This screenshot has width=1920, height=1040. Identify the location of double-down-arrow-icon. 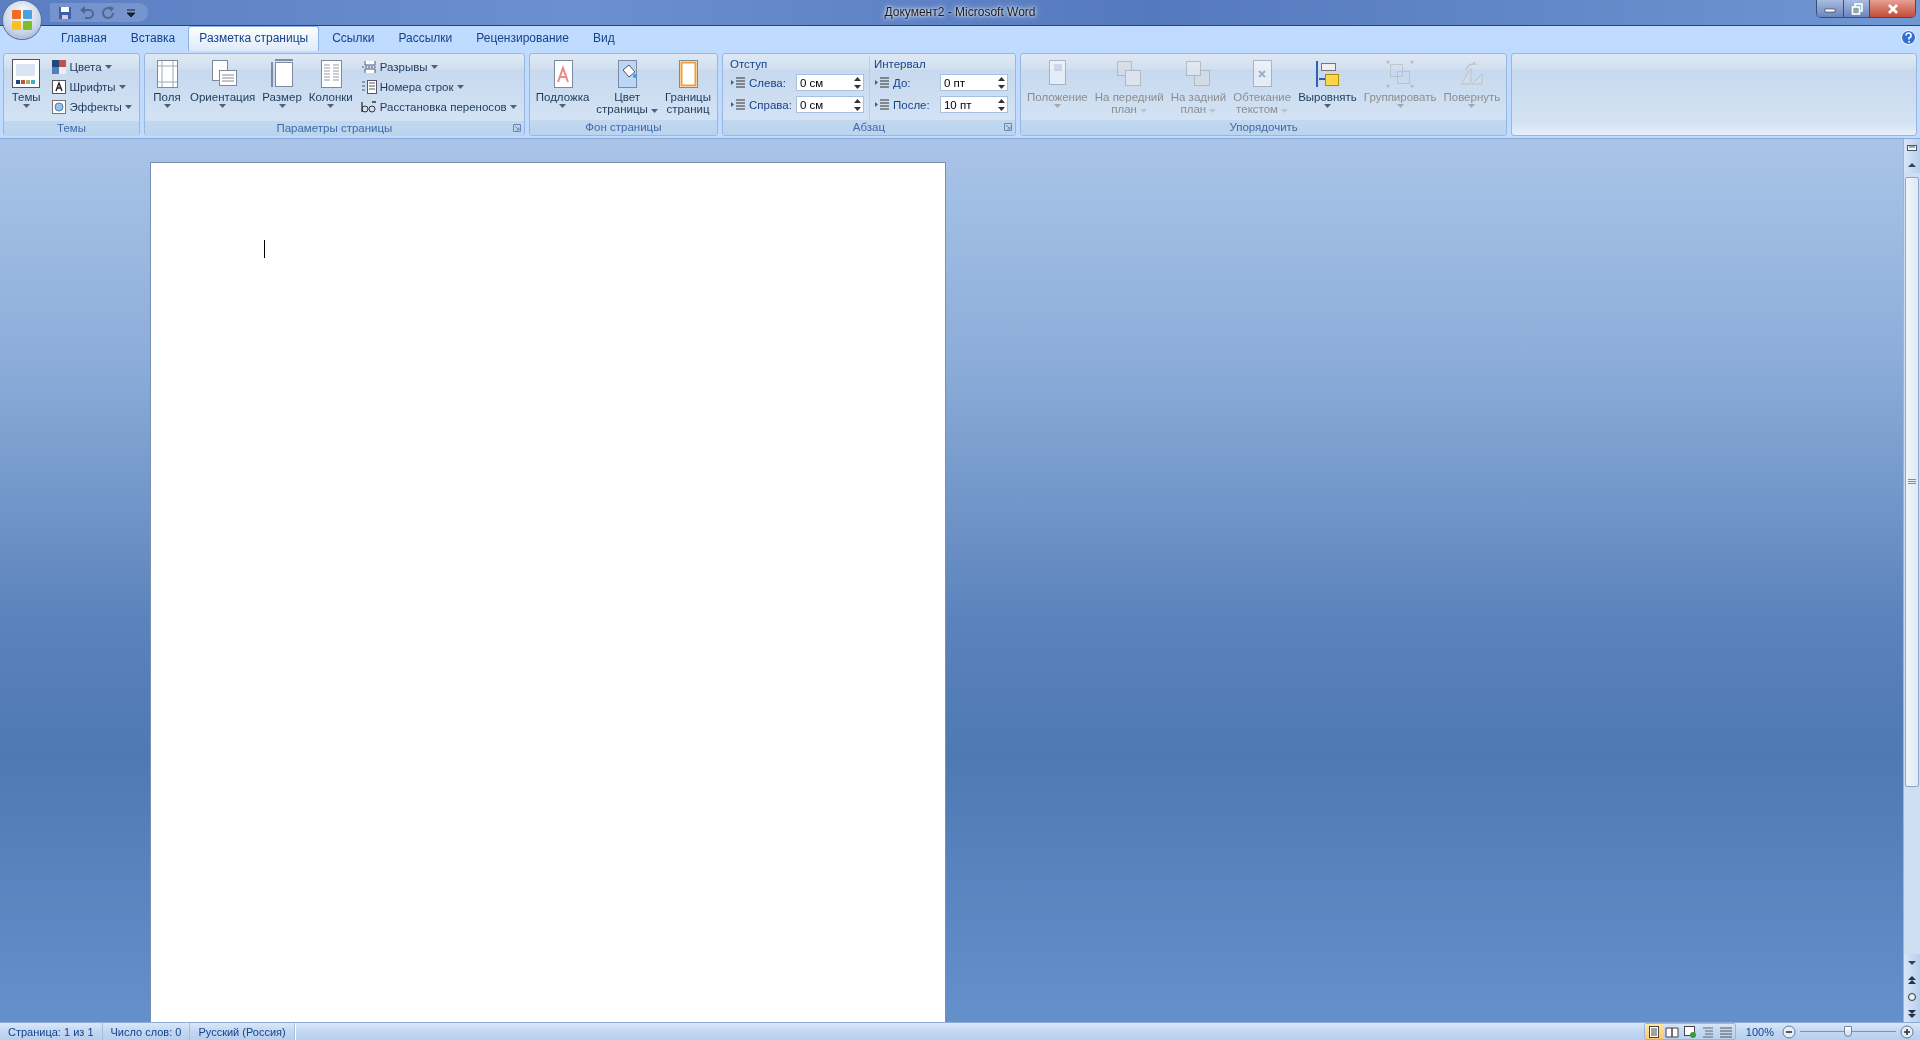
(1912, 1013).